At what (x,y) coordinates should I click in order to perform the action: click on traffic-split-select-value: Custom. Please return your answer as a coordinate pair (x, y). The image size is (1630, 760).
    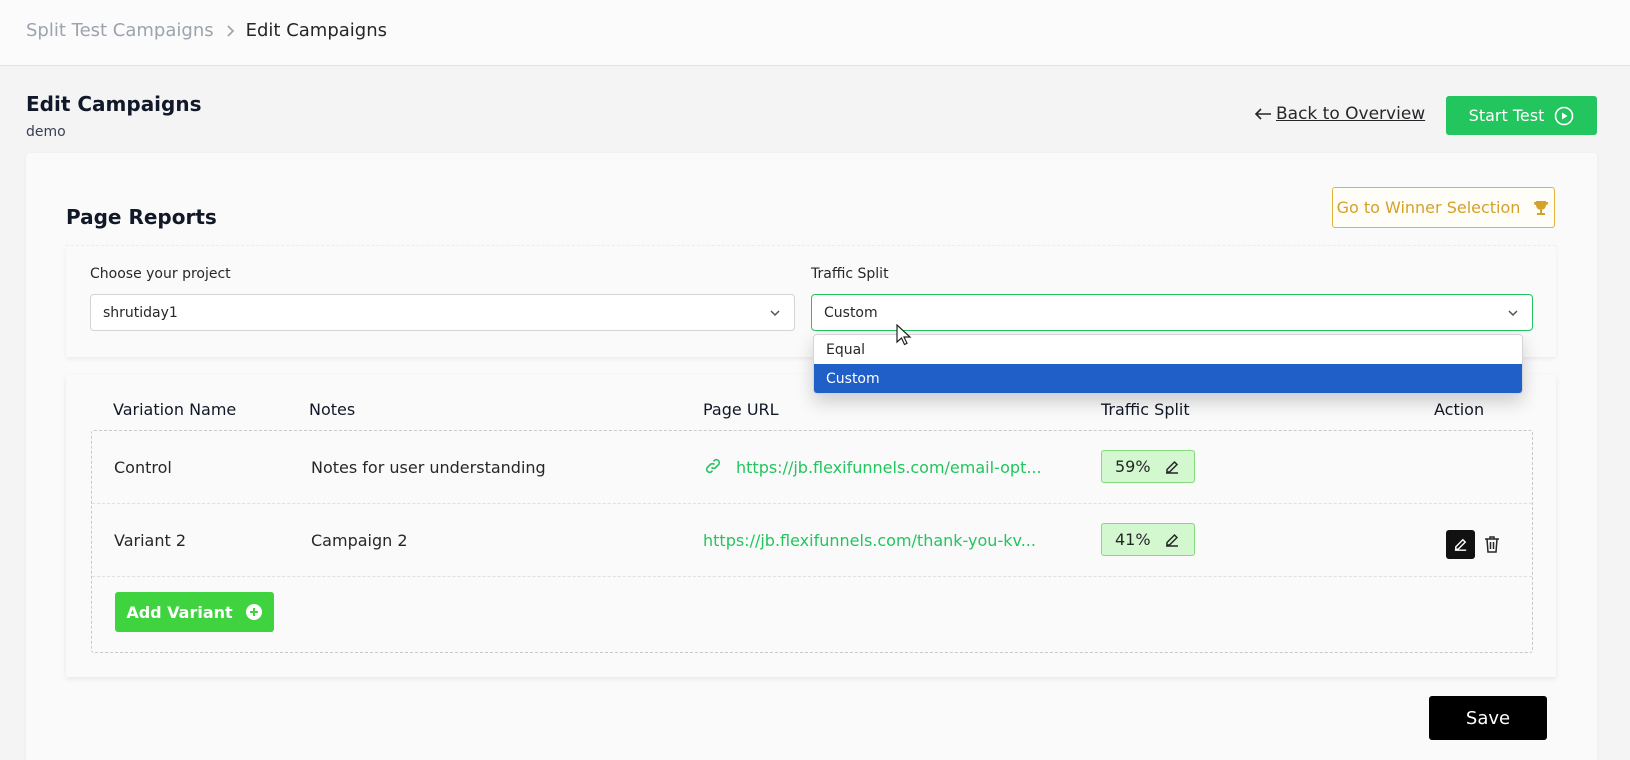
    Looking at the image, I should click on (851, 312).